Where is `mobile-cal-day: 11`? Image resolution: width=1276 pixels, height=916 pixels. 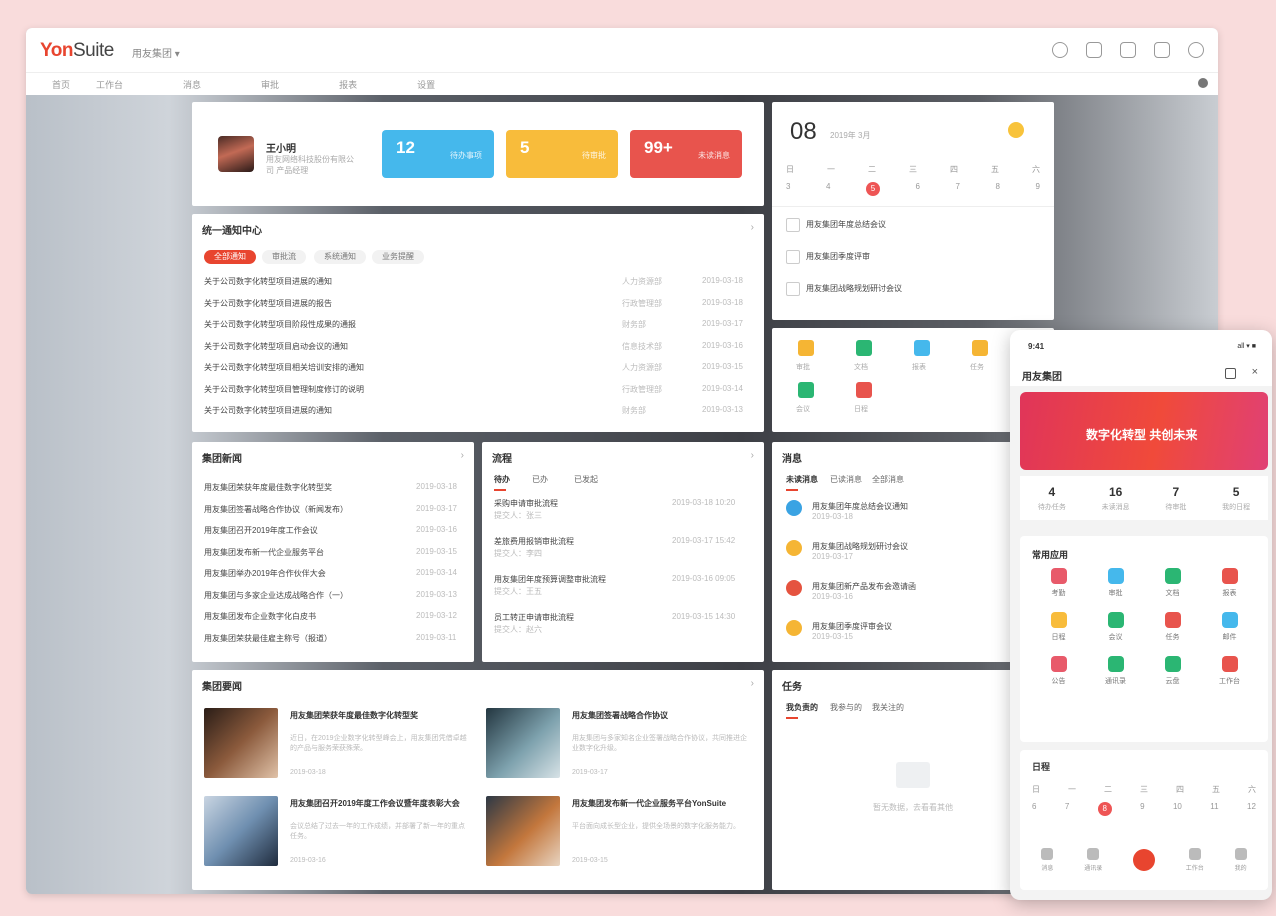 mobile-cal-day: 11 is located at coordinates (1214, 809).